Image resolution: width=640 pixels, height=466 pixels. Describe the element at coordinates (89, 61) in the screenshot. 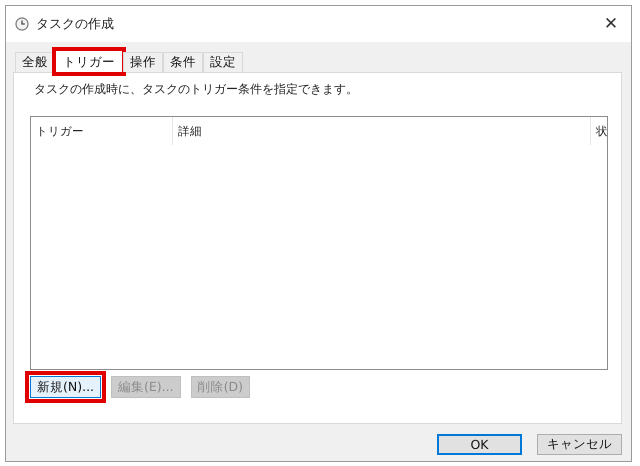

I see `tab: トリガー` at that location.